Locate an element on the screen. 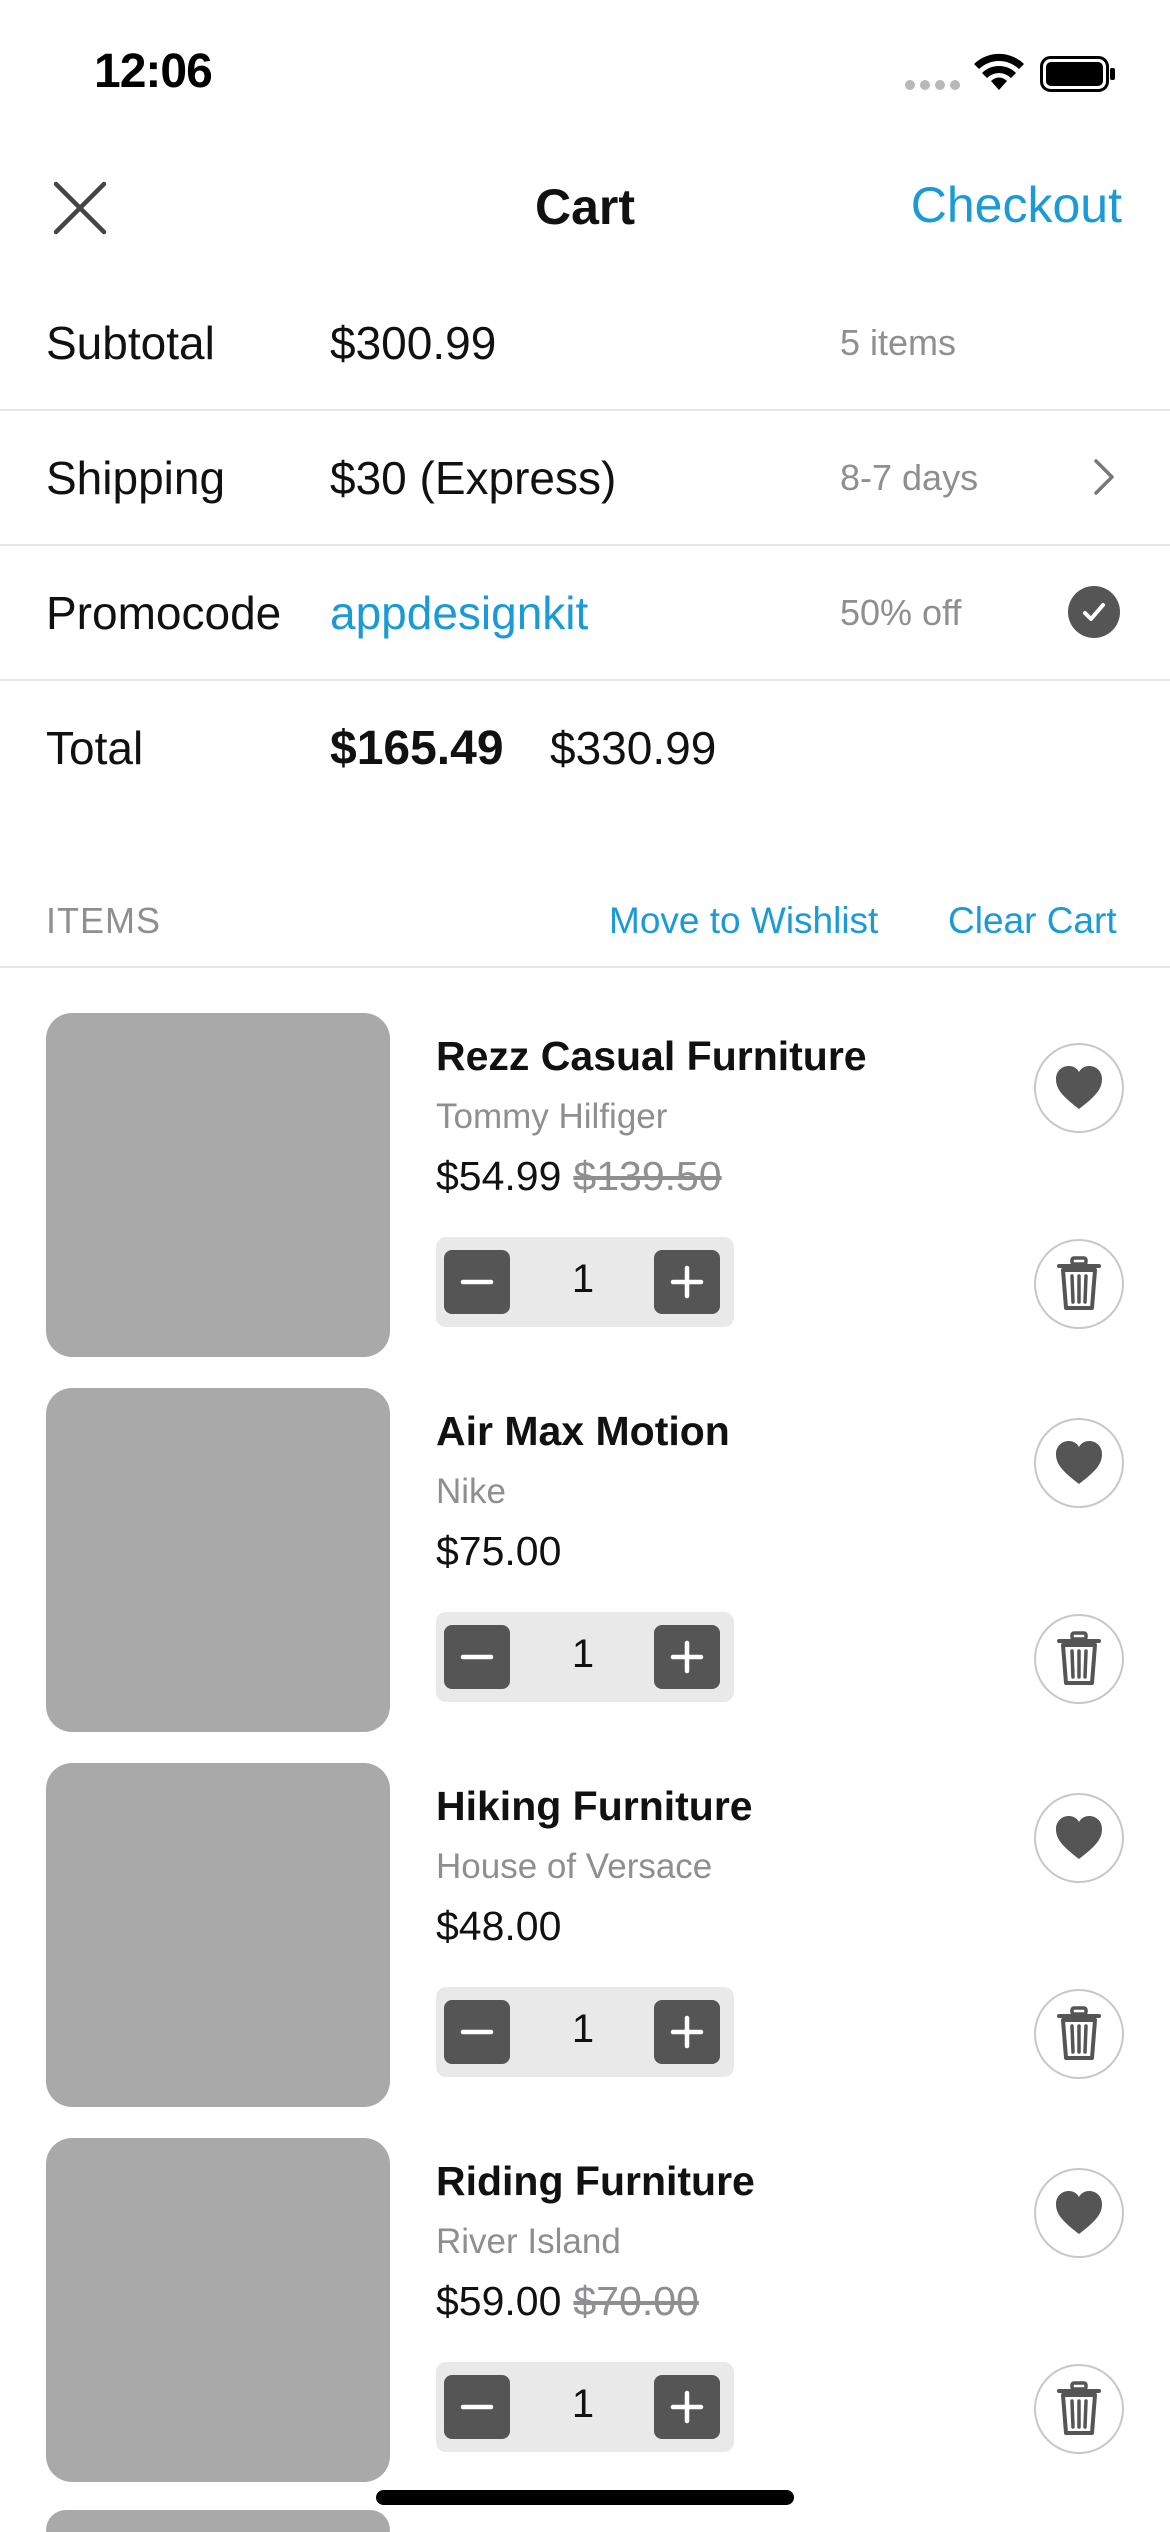 The height and width of the screenshot is (2532, 1170). total-value: $165.49 is located at coordinates (417, 748).